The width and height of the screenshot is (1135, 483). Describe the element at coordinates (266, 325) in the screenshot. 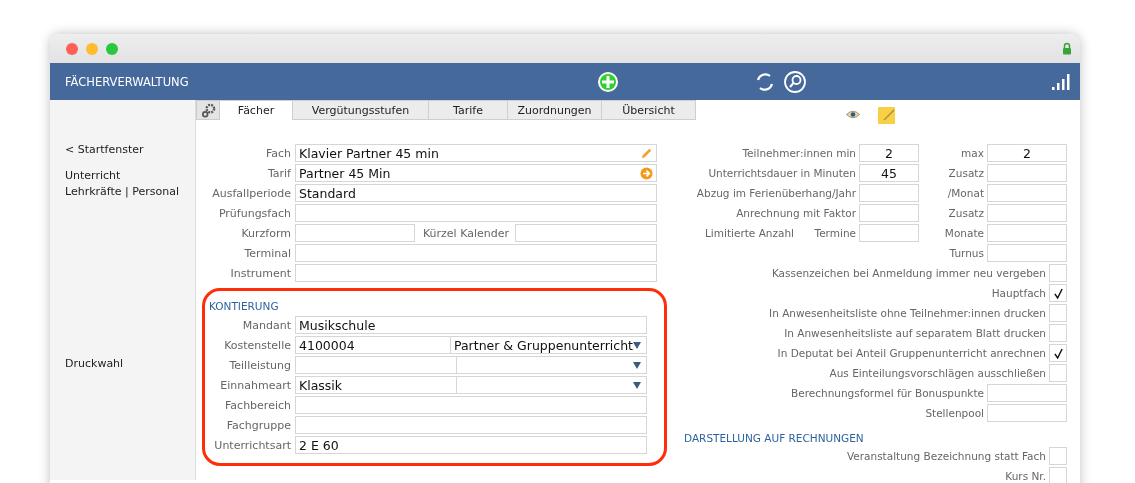

I see `field-label: Mandant` at that location.